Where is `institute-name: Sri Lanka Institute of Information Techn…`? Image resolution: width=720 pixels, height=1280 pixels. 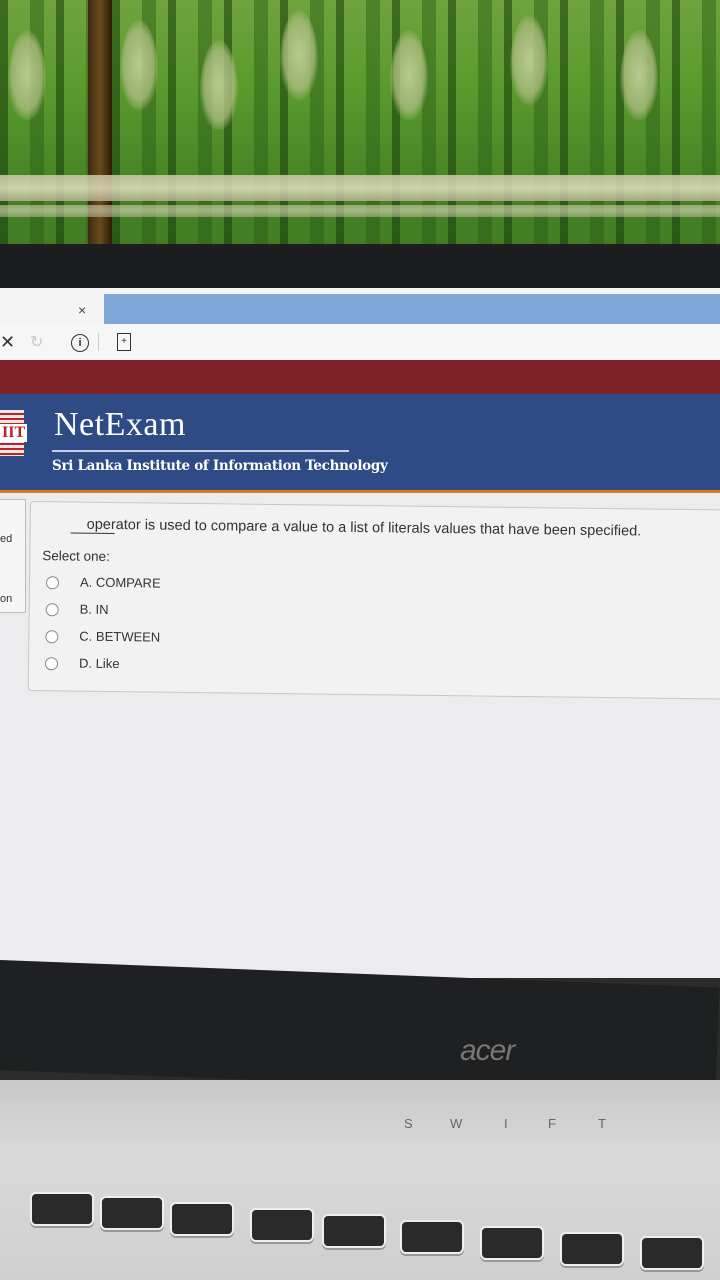
institute-name: Sri Lanka Institute of Information Techn… is located at coordinates (220, 466).